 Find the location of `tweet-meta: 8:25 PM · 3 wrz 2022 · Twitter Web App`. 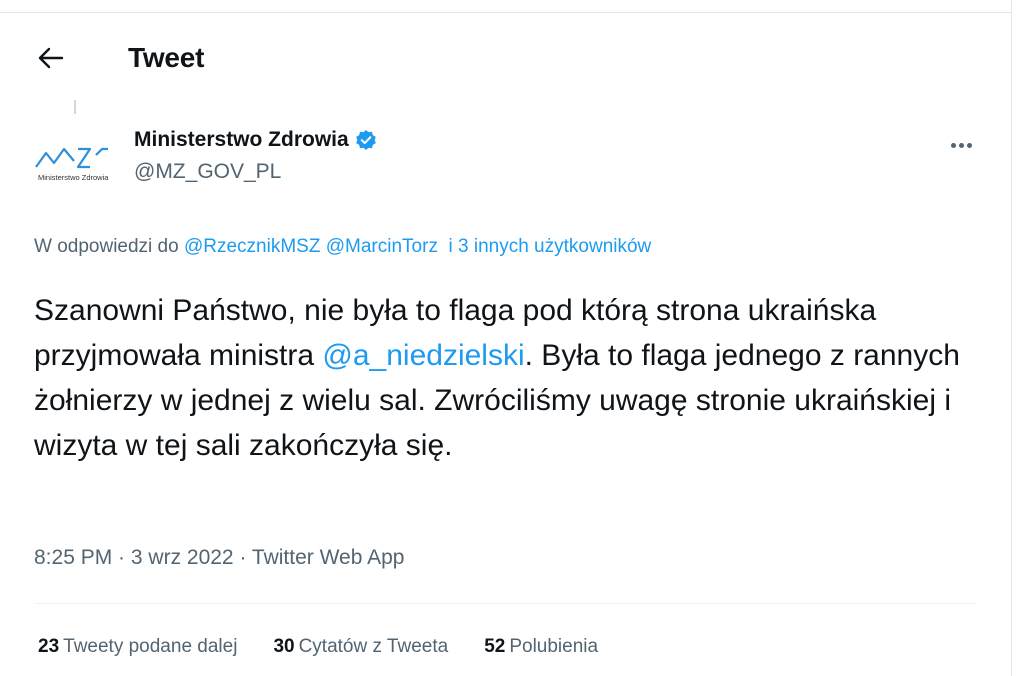

tweet-meta: 8:25 PM · 3 wrz 2022 · Twitter Web App is located at coordinates (219, 558).